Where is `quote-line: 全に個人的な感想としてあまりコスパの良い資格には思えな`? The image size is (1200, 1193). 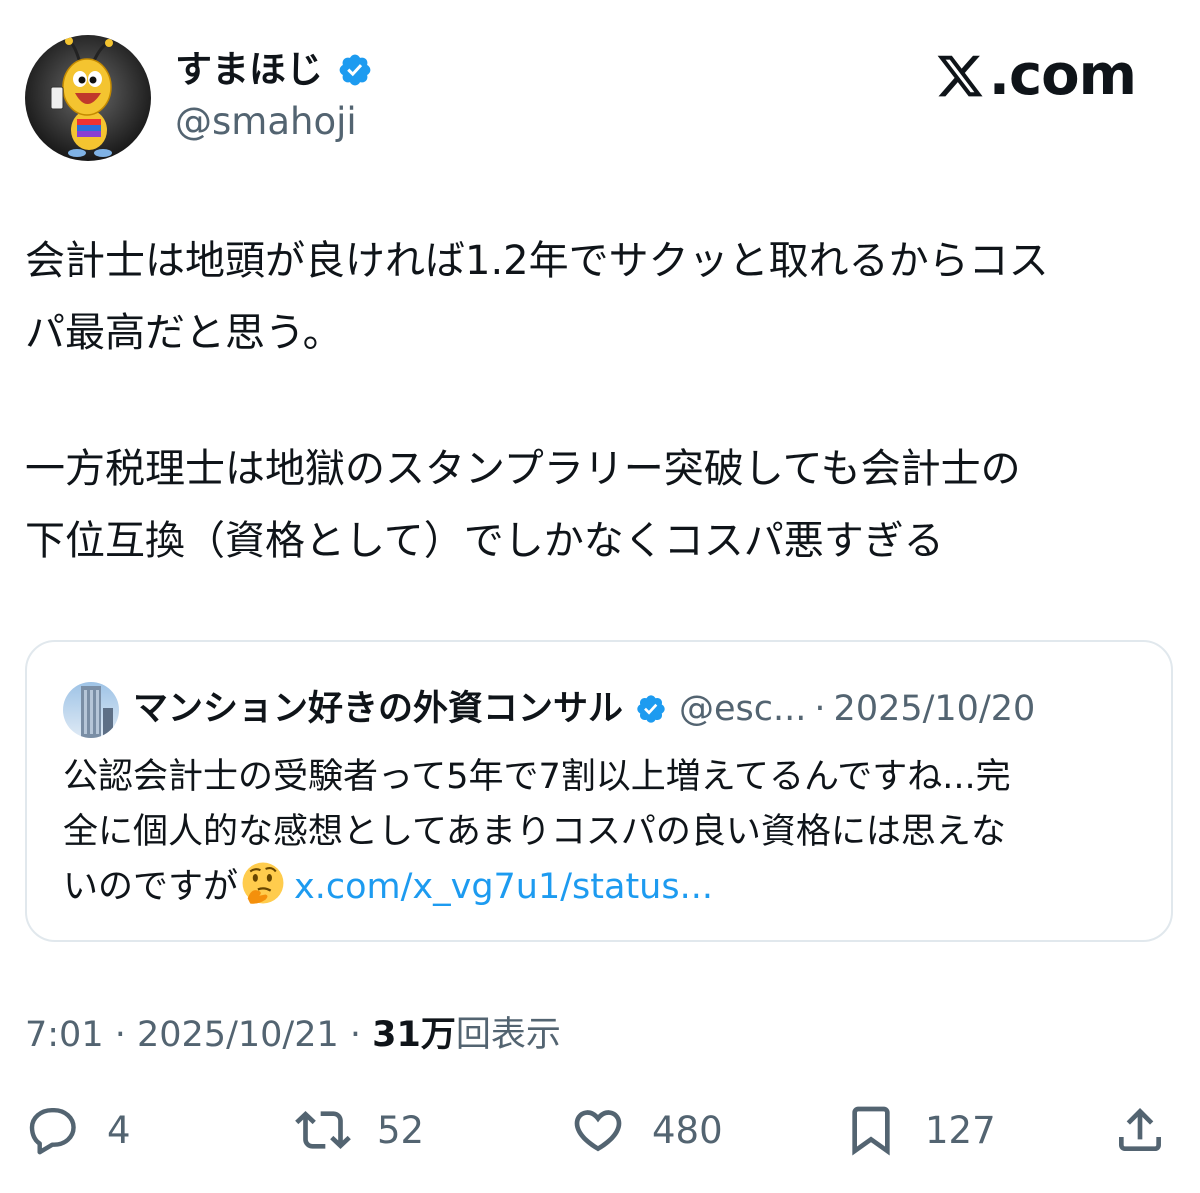
quote-line: 全に個人的な感想としてあまりコスパの良い資格には思えな is located at coordinates (534, 832).